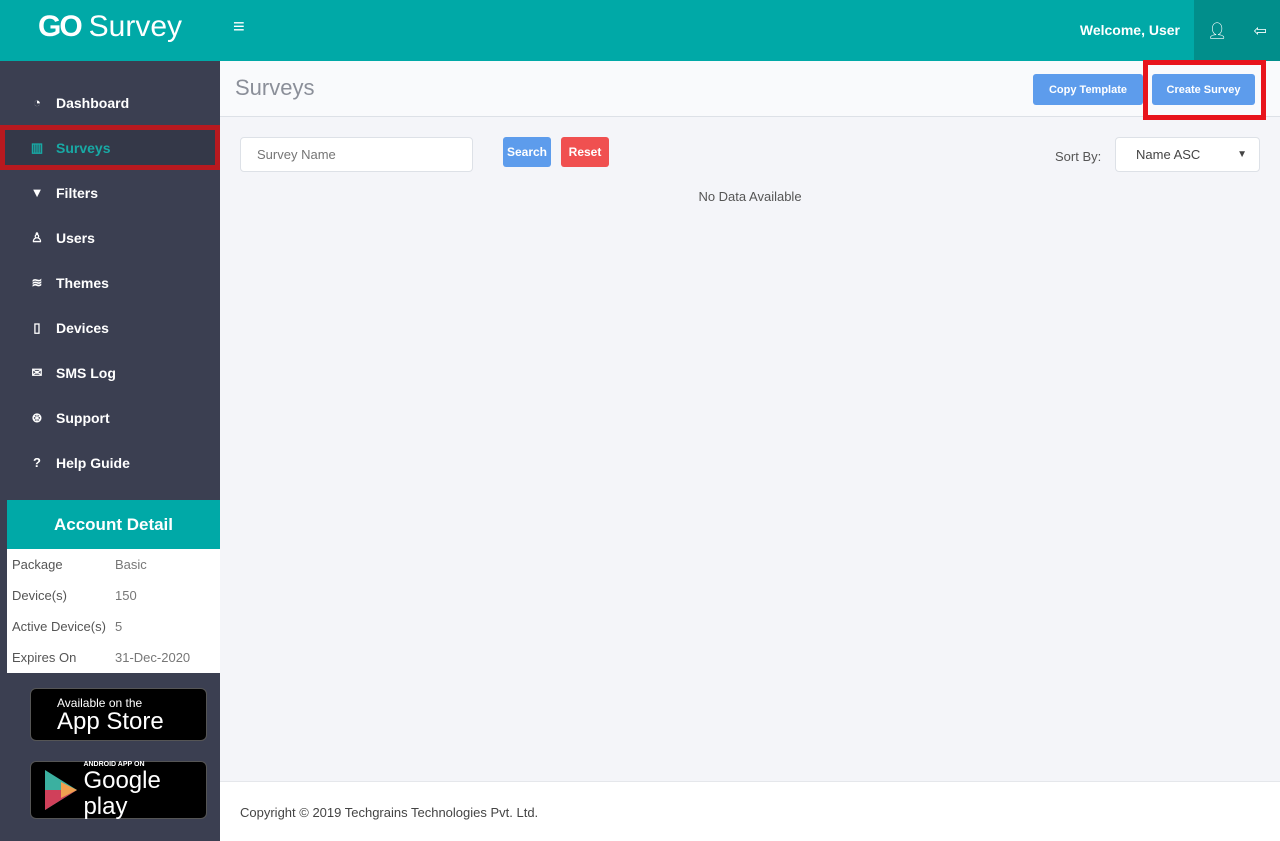  I want to click on google-play-badge: ANDROID APP ON Google play, so click(118, 790).